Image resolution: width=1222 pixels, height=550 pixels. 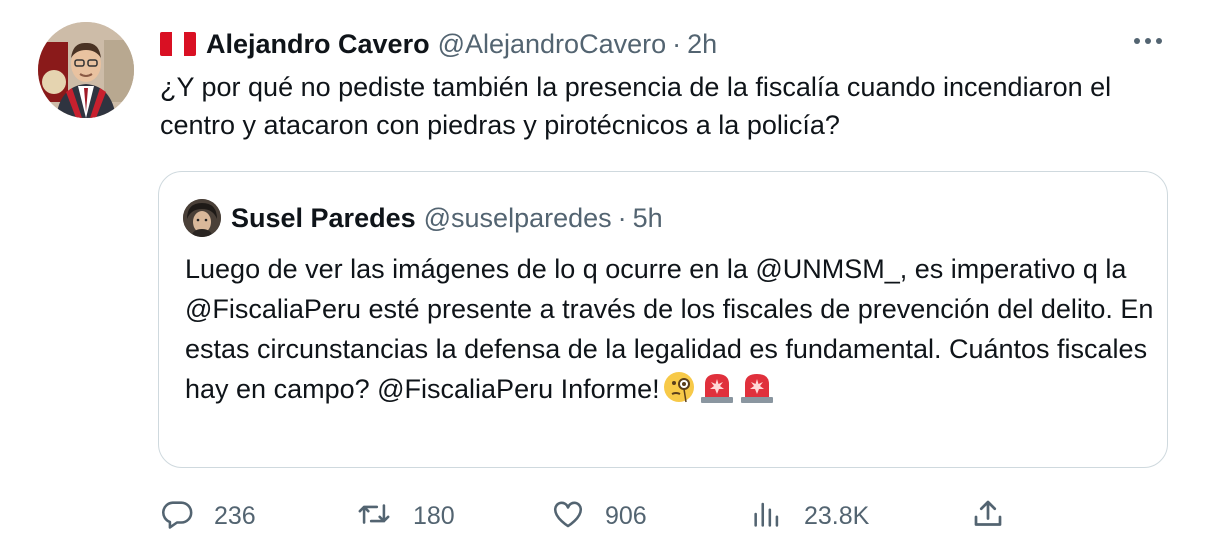 What do you see at coordinates (702, 44) in the screenshot?
I see `tweet-timestamp: 2h` at bounding box center [702, 44].